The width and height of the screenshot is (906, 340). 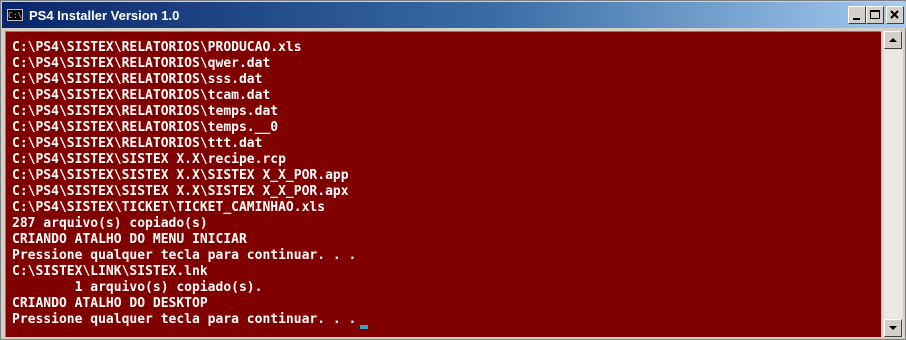 What do you see at coordinates (110, 271) in the screenshot?
I see `console-line-text: C:\SISTEX\LINK\SISTEX.lnk` at bounding box center [110, 271].